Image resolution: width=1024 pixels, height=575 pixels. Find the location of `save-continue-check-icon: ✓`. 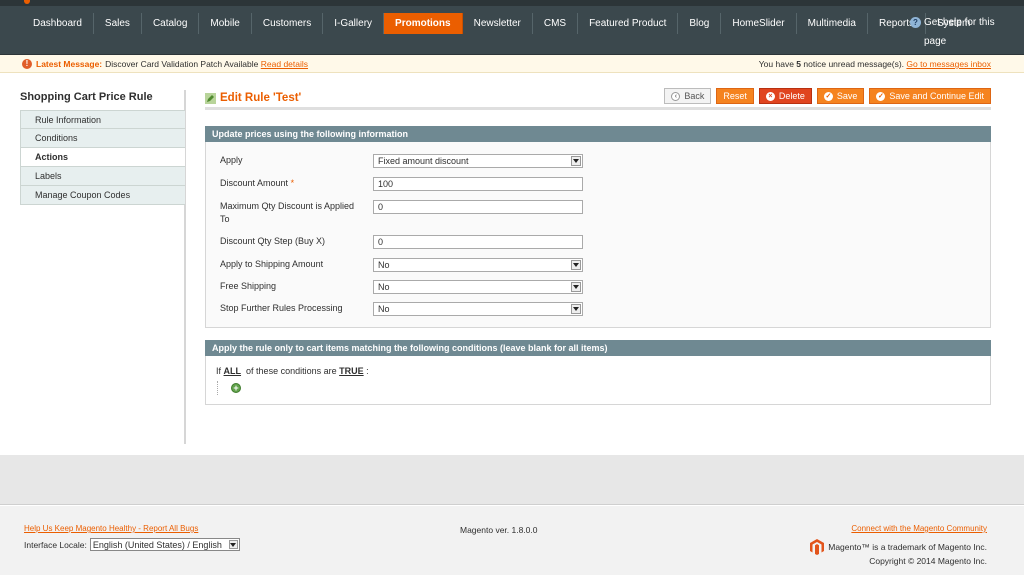

save-continue-check-icon: ✓ is located at coordinates (881, 96).